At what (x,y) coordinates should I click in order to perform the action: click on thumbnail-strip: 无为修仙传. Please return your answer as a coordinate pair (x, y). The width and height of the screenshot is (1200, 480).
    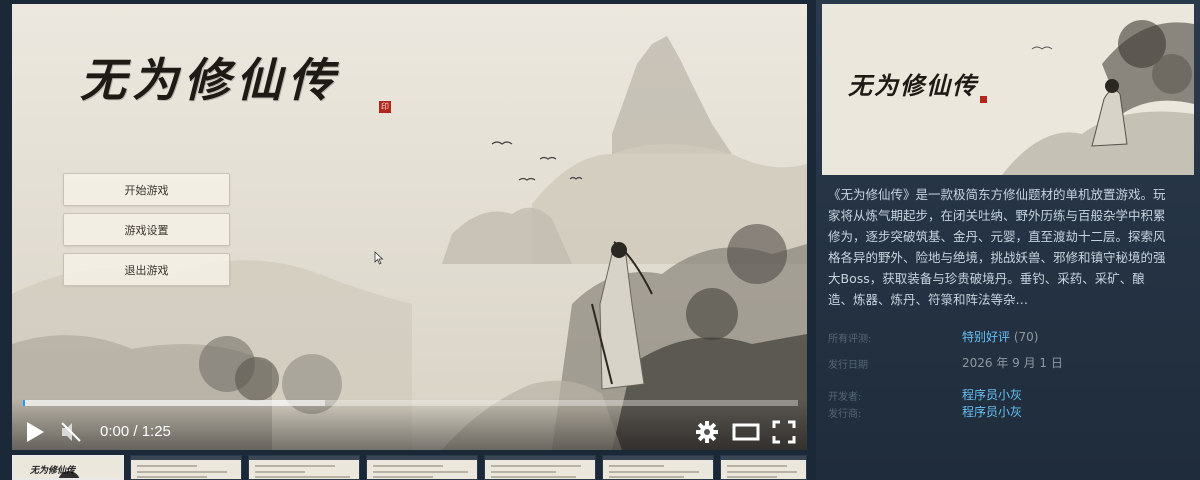
    Looking at the image, I should click on (409, 467).